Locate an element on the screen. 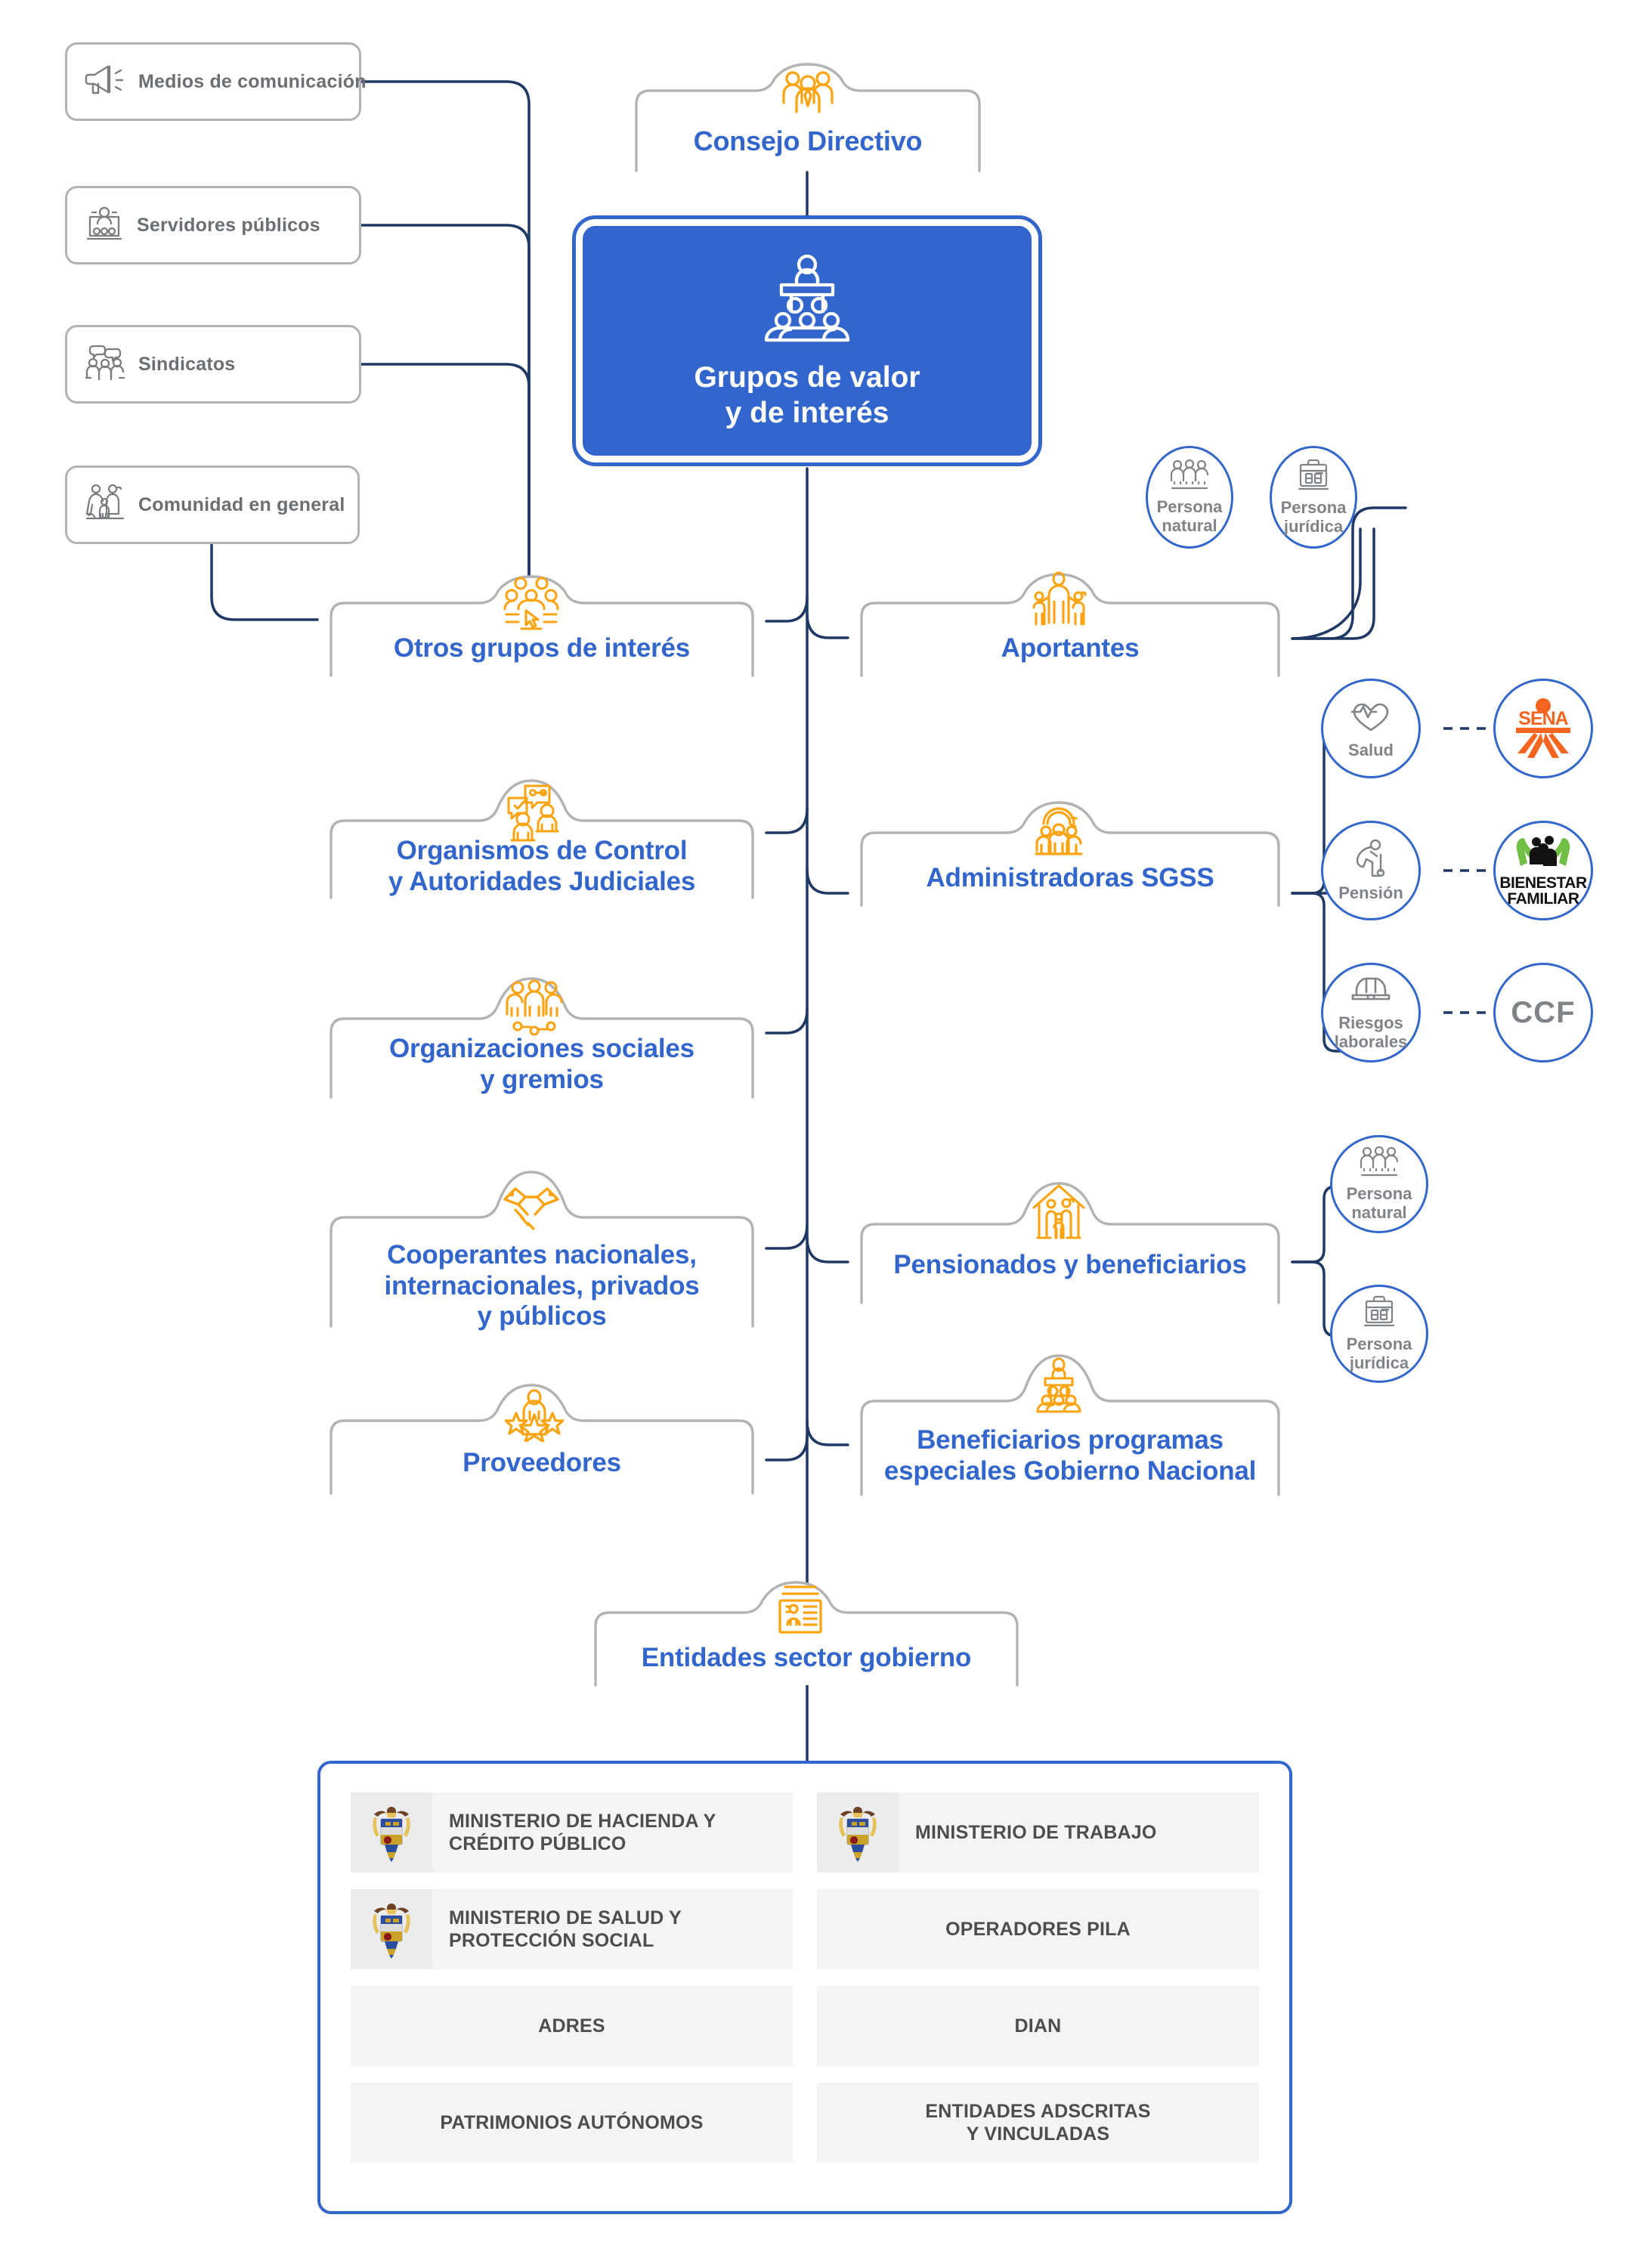 The width and height of the screenshot is (1652, 2264). gov-cell-label: PATRIMONIOS AUTÓNOMOS is located at coordinates (572, 2122).